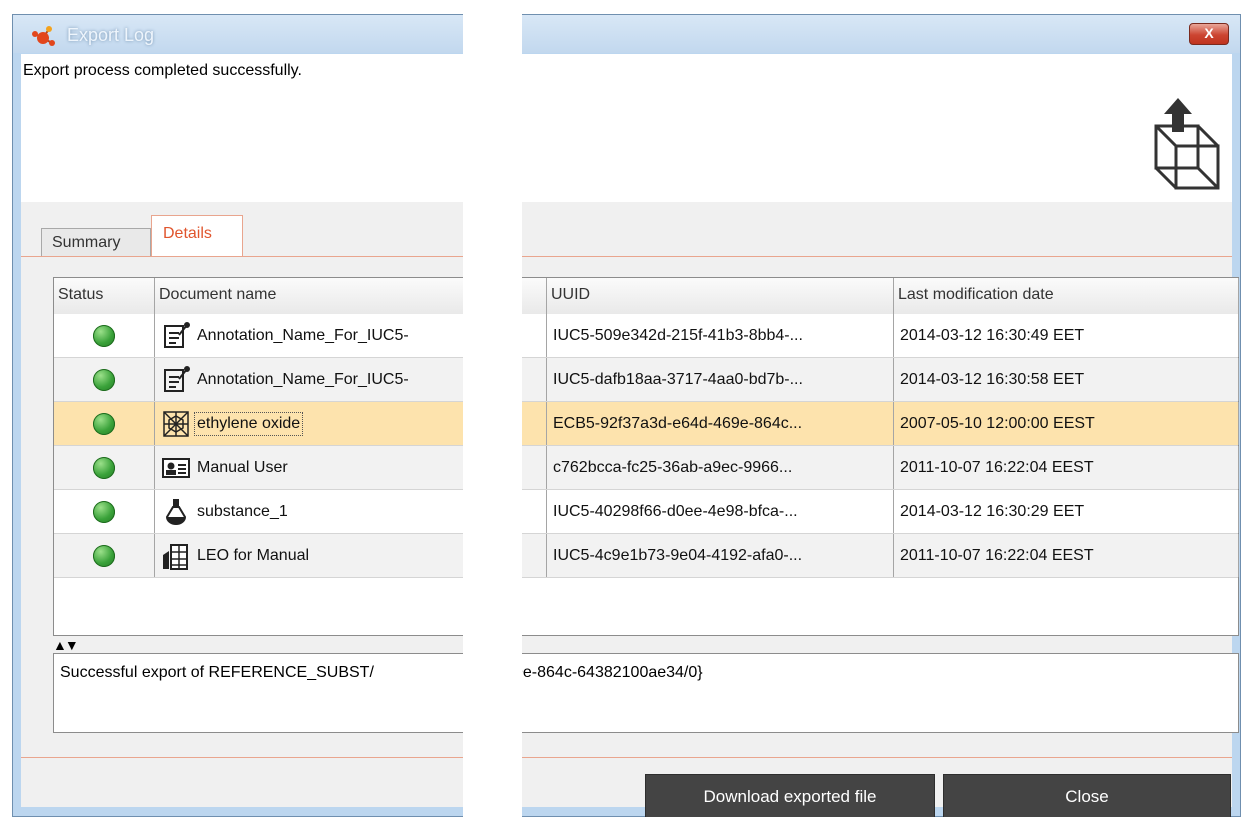  What do you see at coordinates (104, 296) in the screenshot?
I see `column-header-status: Status` at bounding box center [104, 296].